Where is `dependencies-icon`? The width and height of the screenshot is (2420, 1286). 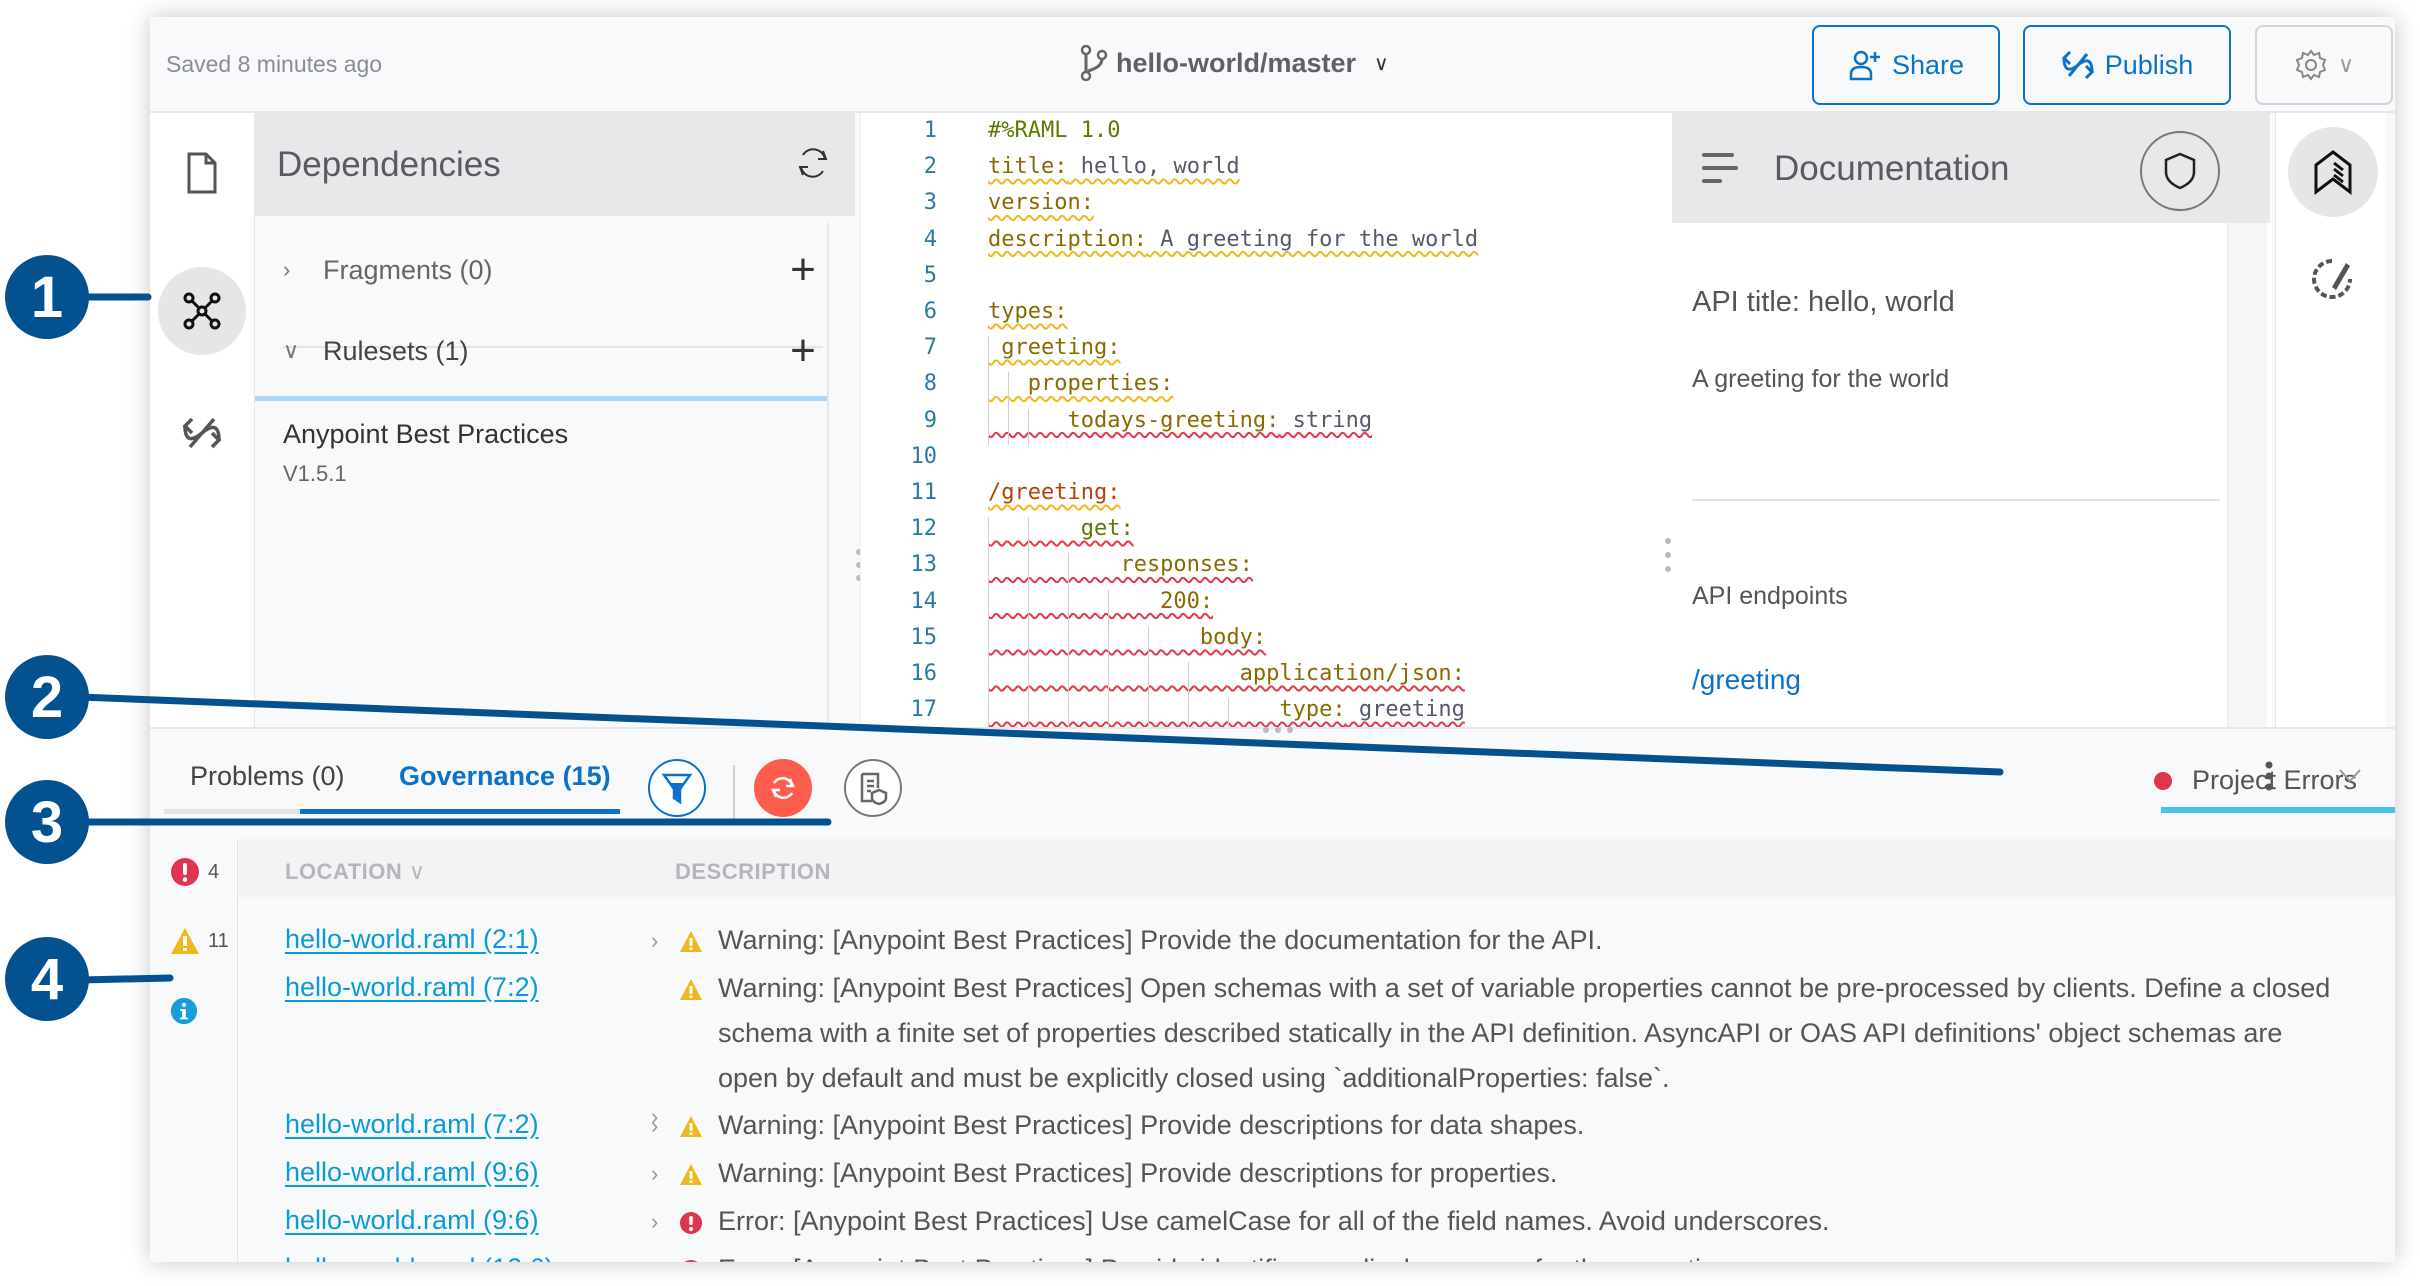 dependencies-icon is located at coordinates (202, 311).